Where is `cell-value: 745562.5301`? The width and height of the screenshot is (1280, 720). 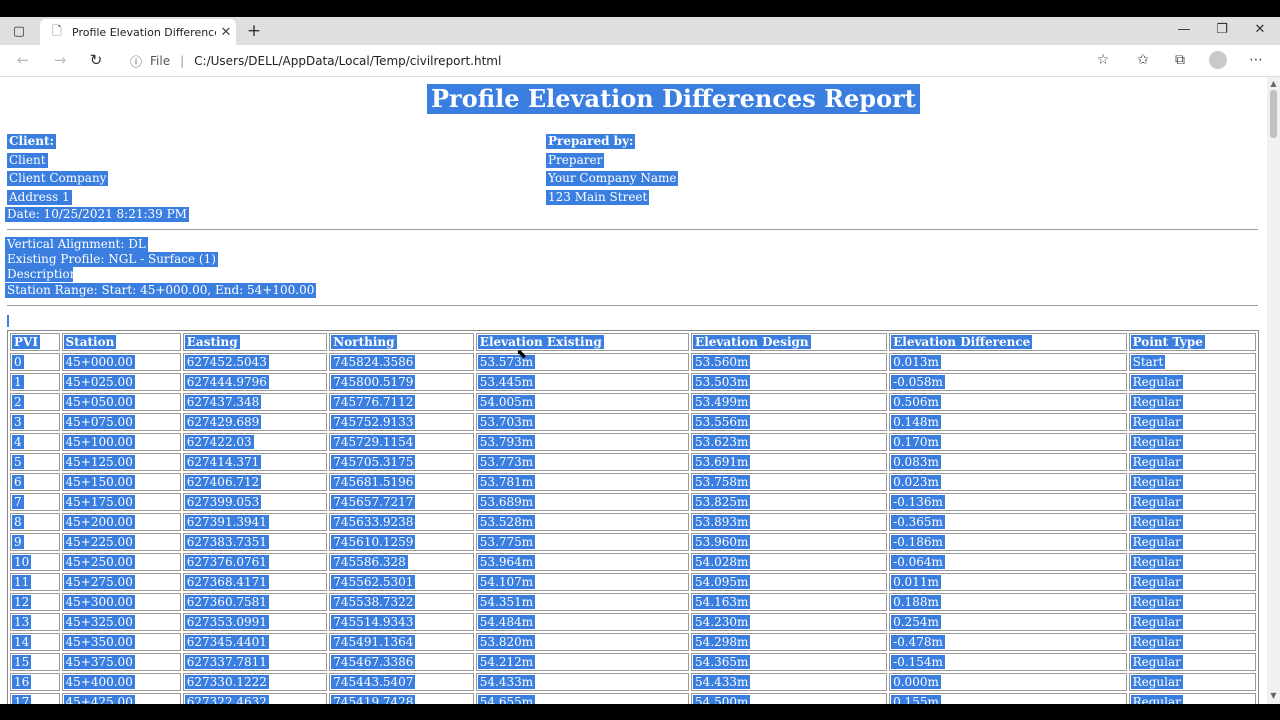 cell-value: 745562.5301 is located at coordinates (373, 582).